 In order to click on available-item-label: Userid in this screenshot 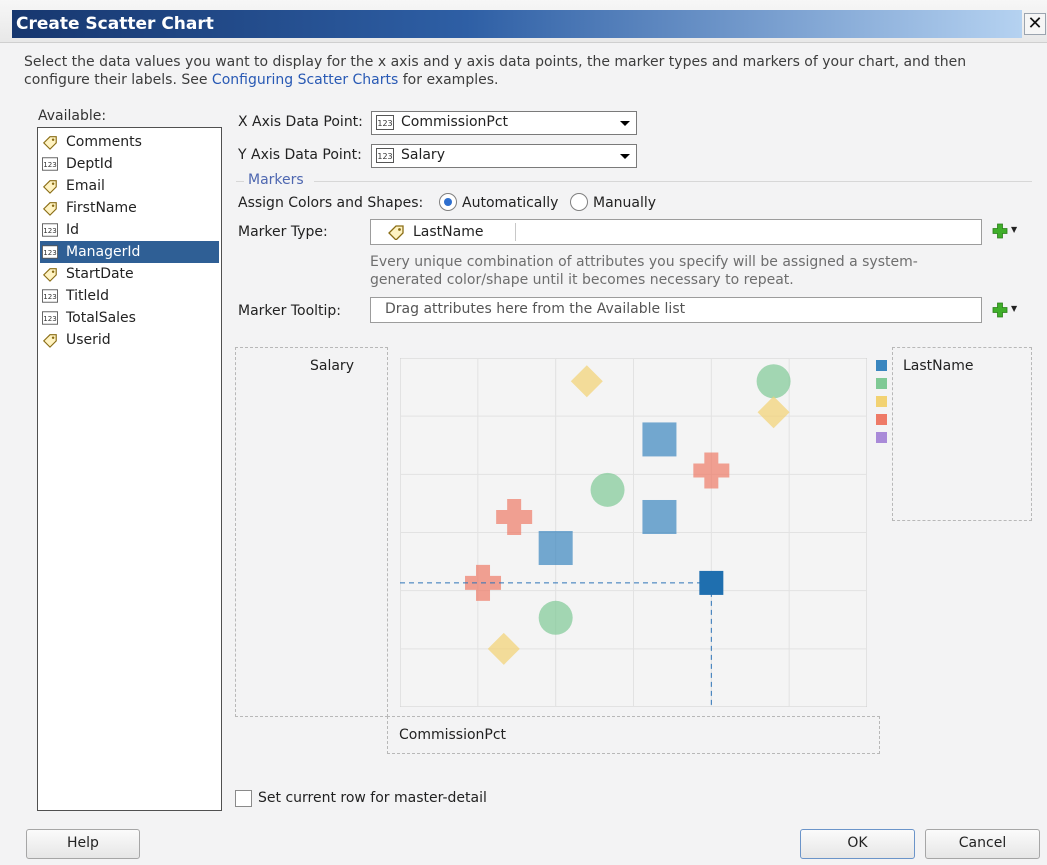, I will do `click(88, 340)`.